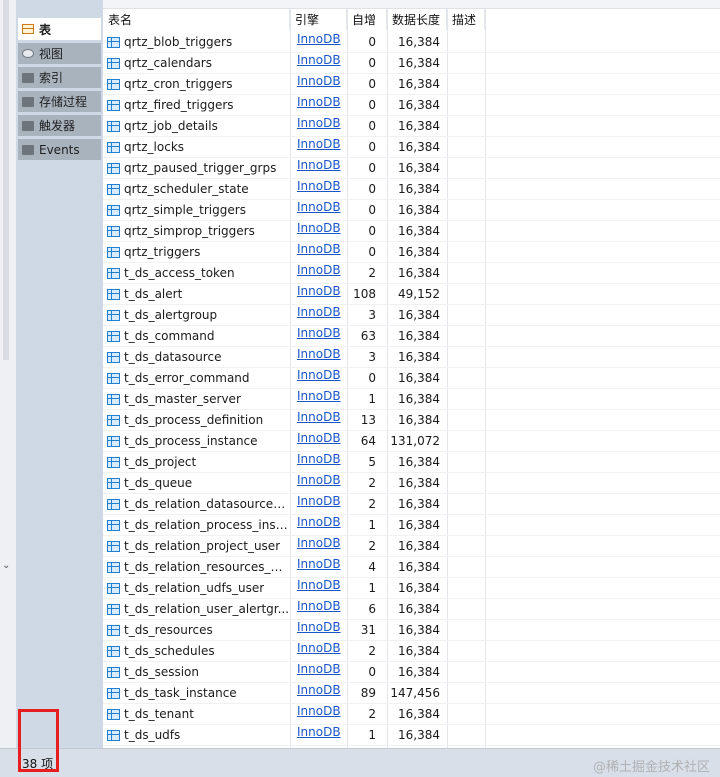 The image size is (720, 777). Describe the element at coordinates (318, 19) in the screenshot. I see `column-header-engine: 引擎` at that location.